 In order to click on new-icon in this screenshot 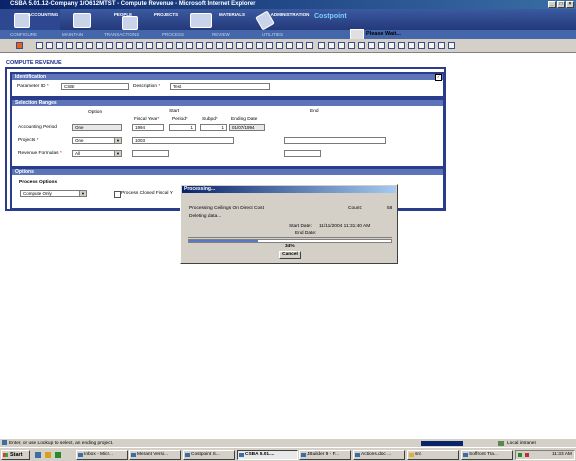, I will do `click(39, 45)`.